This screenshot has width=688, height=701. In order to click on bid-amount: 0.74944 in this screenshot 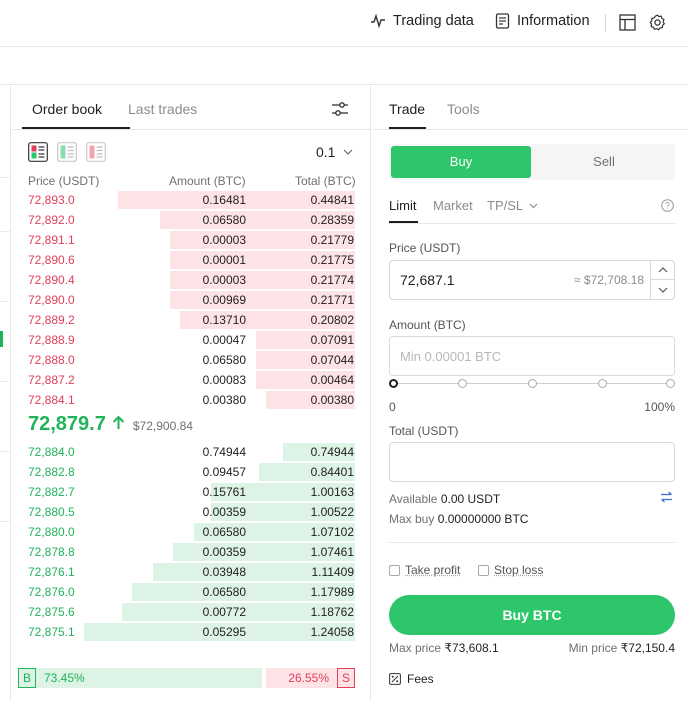, I will do `click(224, 452)`.